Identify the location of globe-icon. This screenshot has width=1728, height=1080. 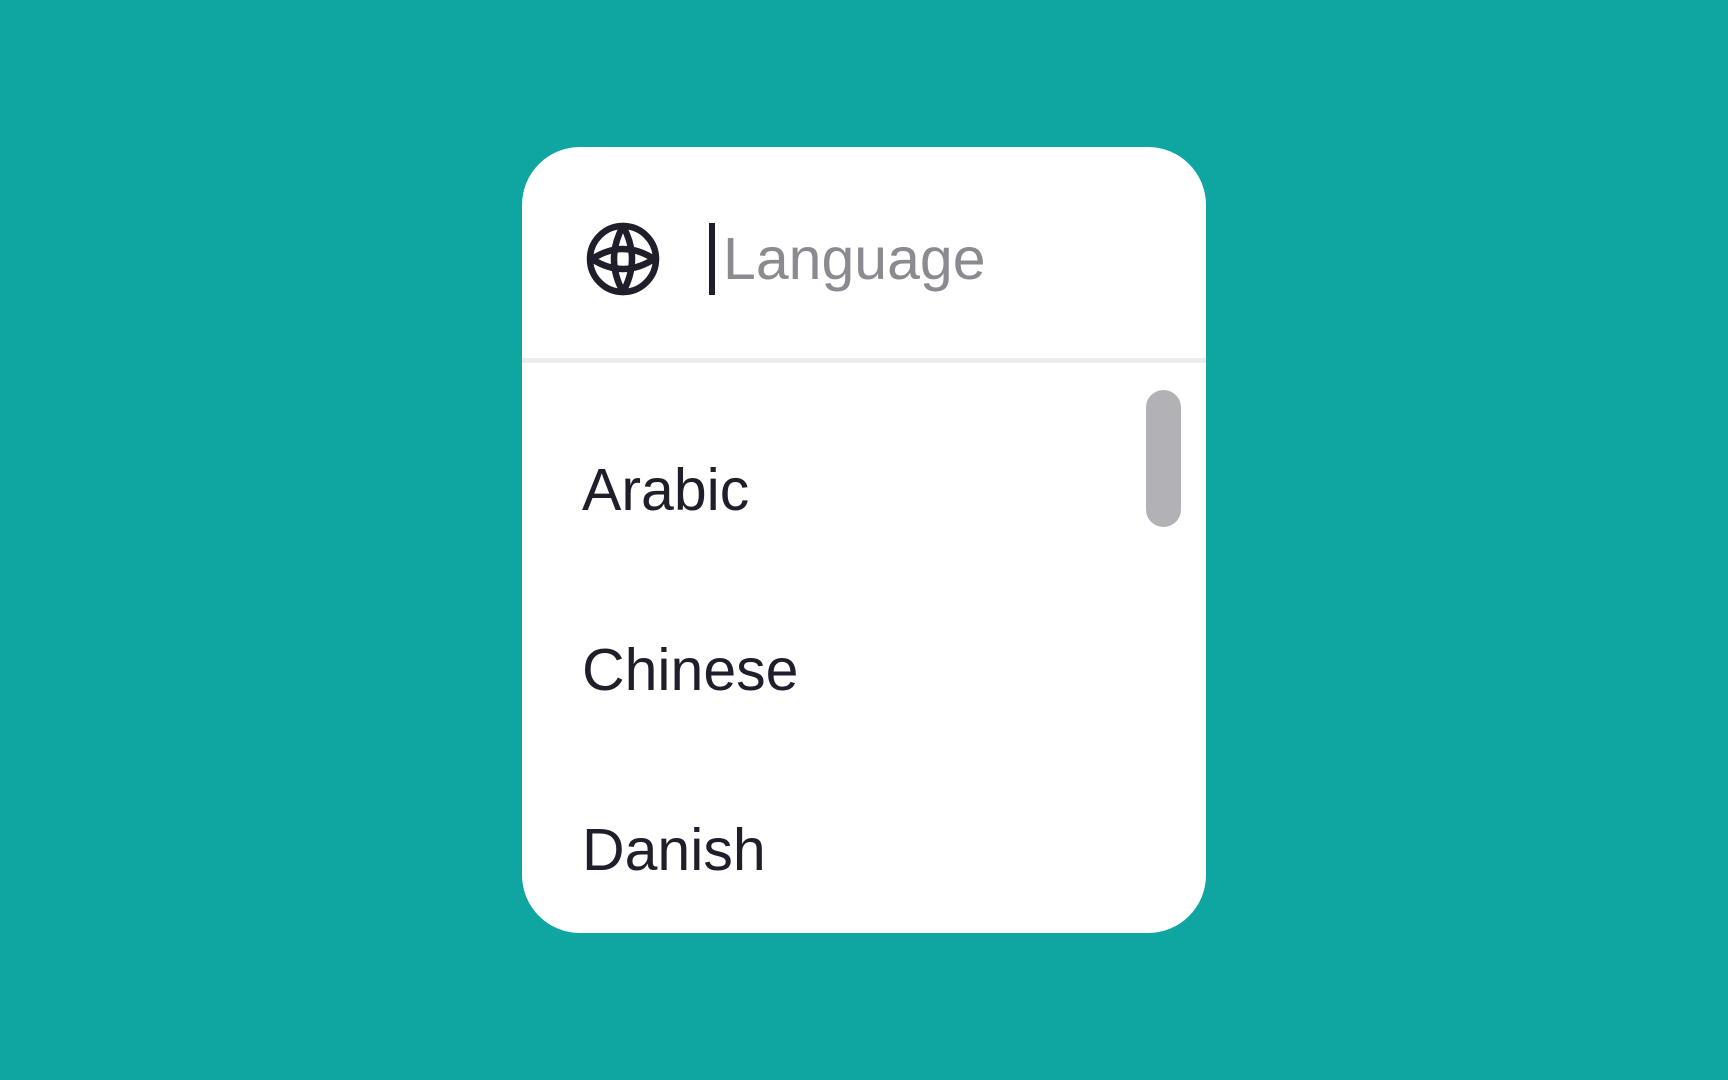
(623, 259).